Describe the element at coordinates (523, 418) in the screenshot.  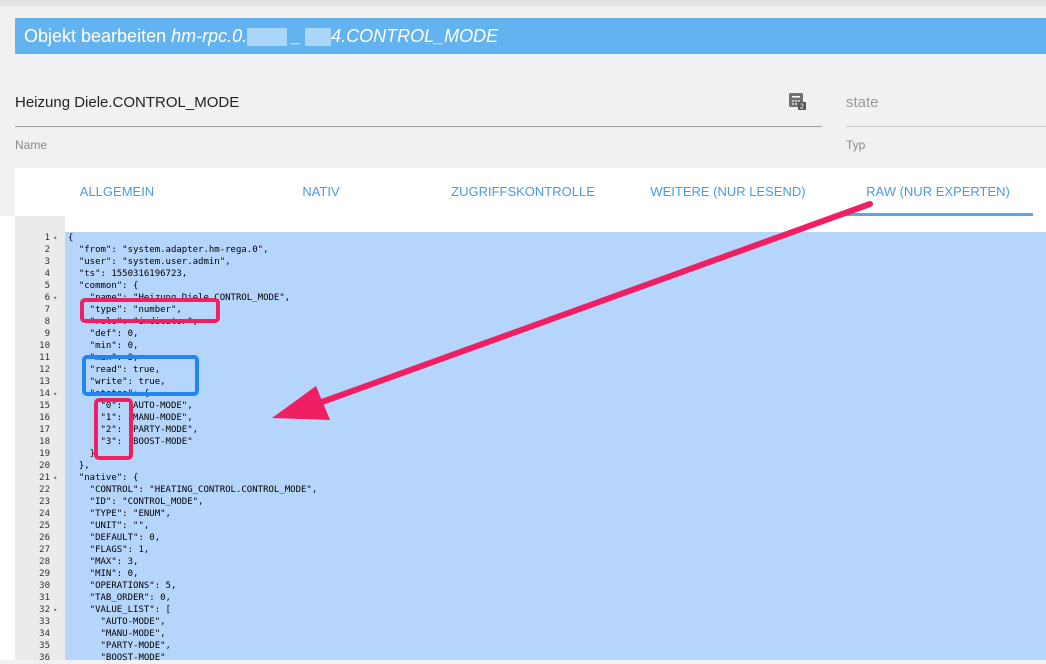
I see `code-line: 16 "1": "MANU-MODE",` at that location.